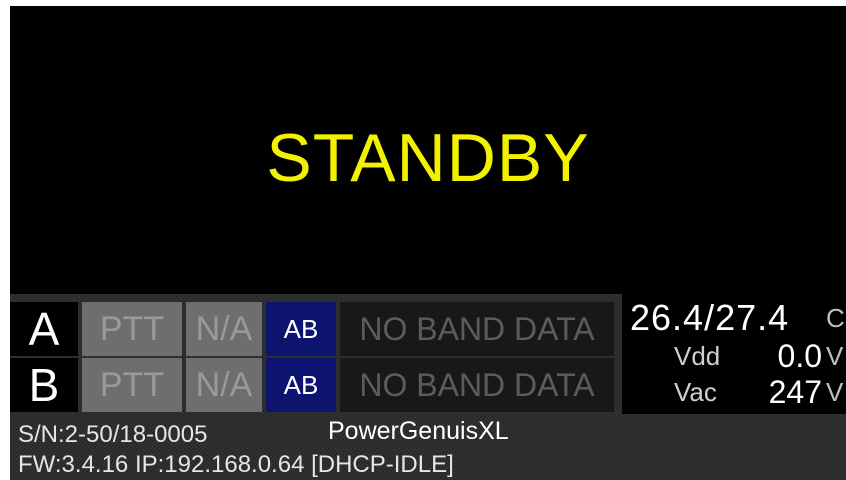 The image size is (846, 480). I want to click on operating-status: STANDBY, so click(428, 158).